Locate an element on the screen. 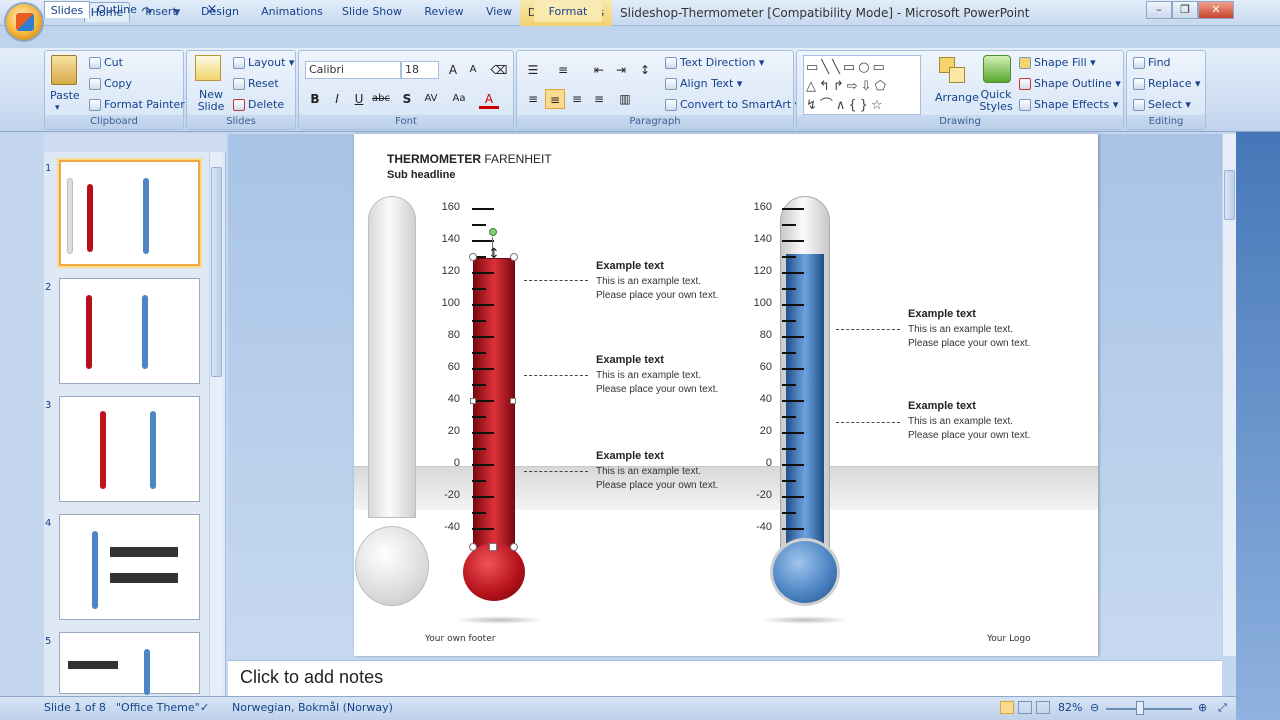 The width and height of the screenshot is (1280, 720). justify-icon: ≡ is located at coordinates (599, 99).